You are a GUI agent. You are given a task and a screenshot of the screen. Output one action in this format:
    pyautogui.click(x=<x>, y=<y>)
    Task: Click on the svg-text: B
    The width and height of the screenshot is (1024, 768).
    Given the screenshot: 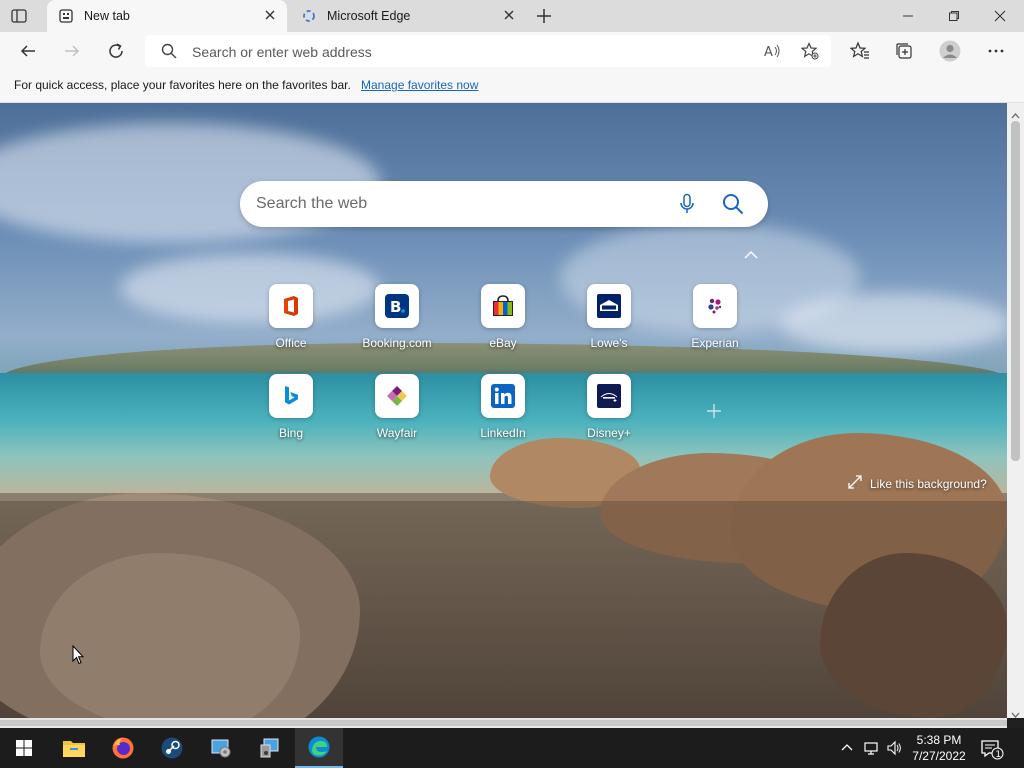 What is the action you would take?
    pyautogui.click(x=395, y=307)
    